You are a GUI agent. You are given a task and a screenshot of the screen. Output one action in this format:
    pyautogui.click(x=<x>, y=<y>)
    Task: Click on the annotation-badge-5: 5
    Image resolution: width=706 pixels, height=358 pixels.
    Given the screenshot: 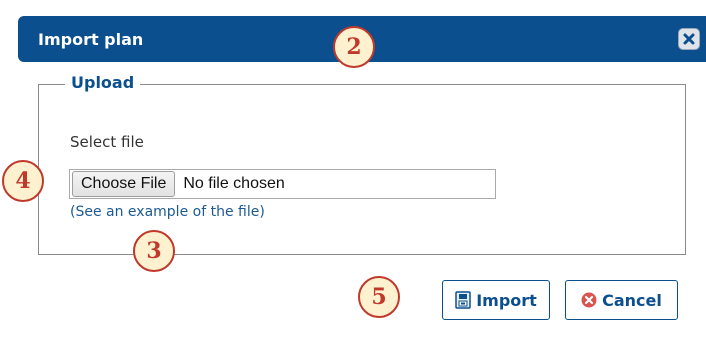 What is the action you would take?
    pyautogui.click(x=379, y=297)
    